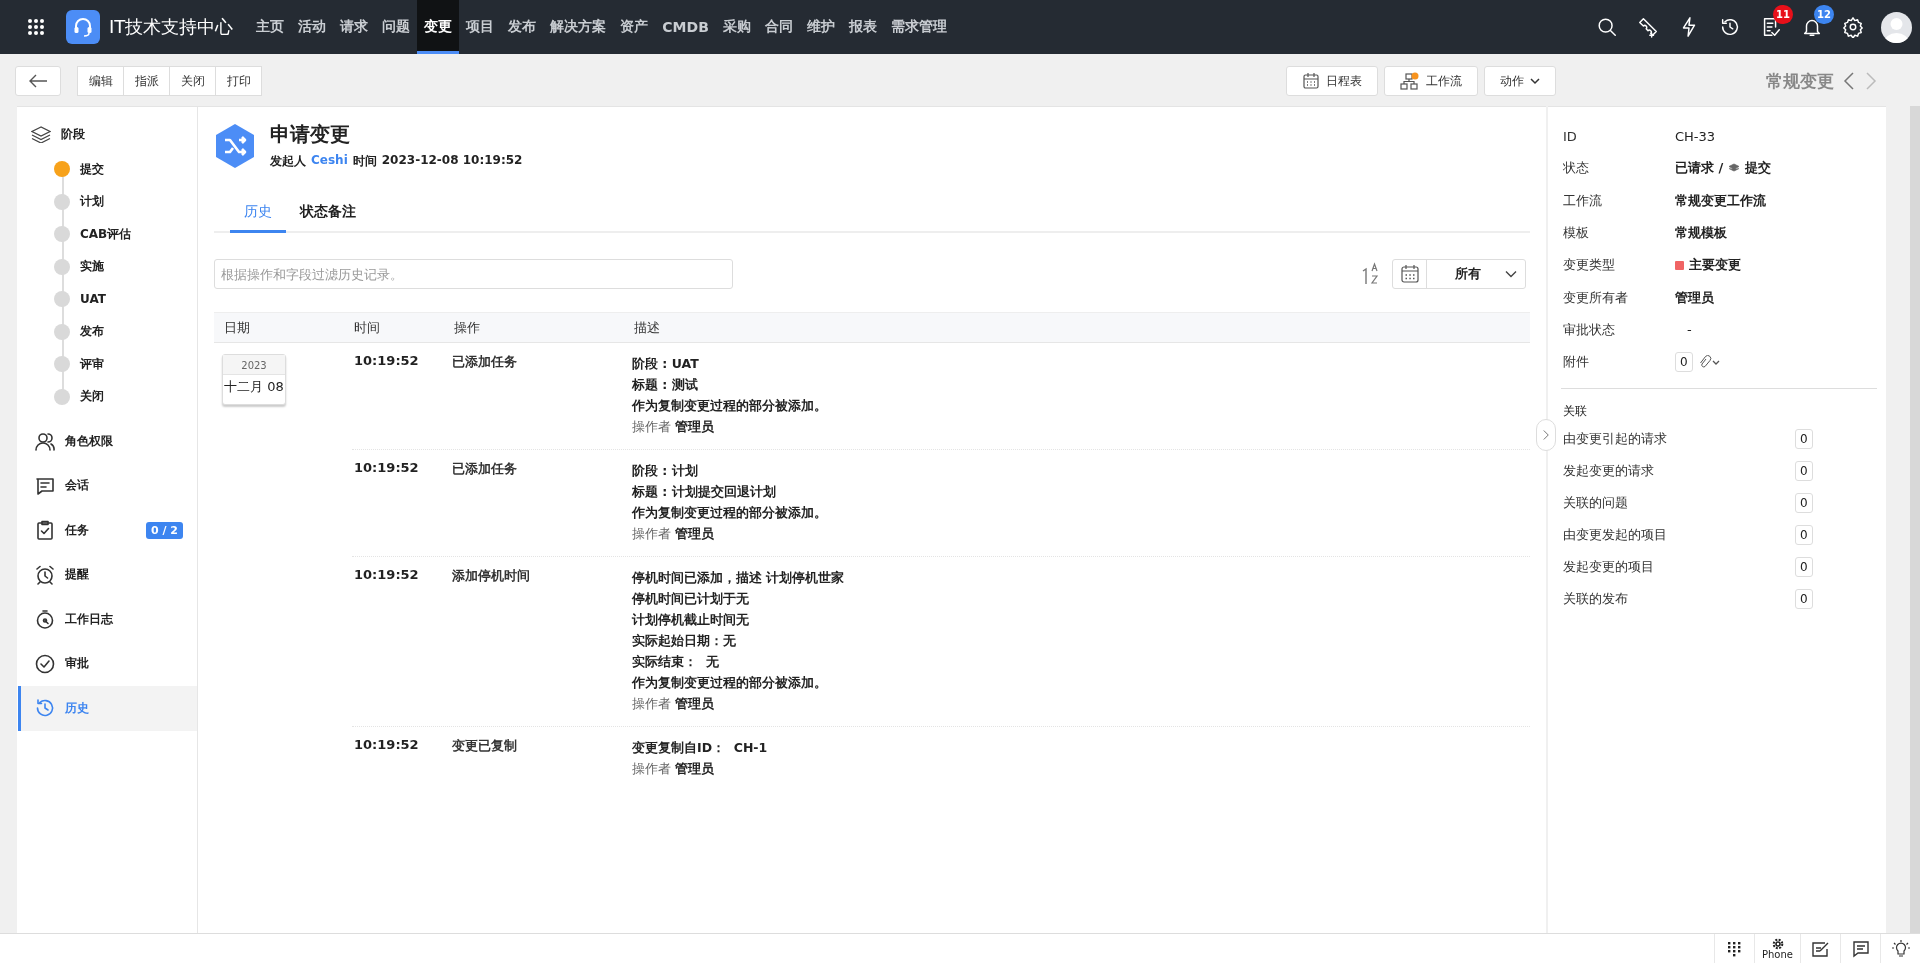 This screenshot has height=963, width=1920. I want to click on stage-label: 计划, so click(92, 202).